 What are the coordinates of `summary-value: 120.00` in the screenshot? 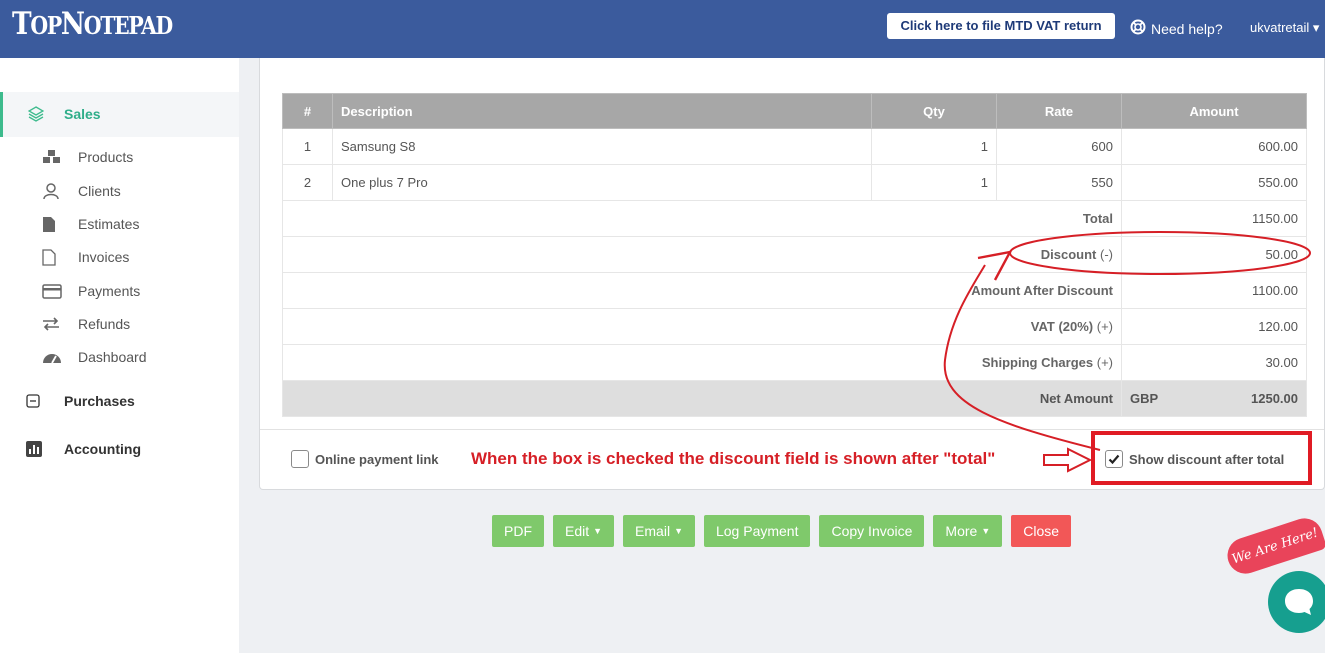 It's located at (1214, 326).